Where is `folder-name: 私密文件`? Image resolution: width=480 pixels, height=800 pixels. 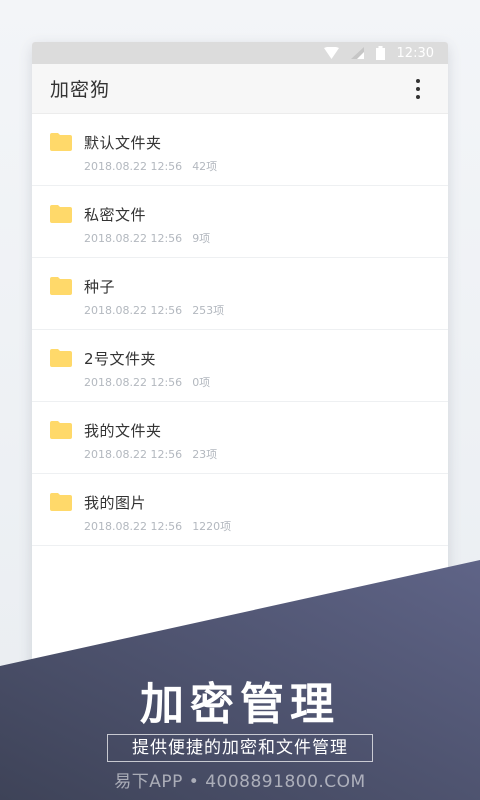 folder-name: 私密文件 is located at coordinates (115, 215).